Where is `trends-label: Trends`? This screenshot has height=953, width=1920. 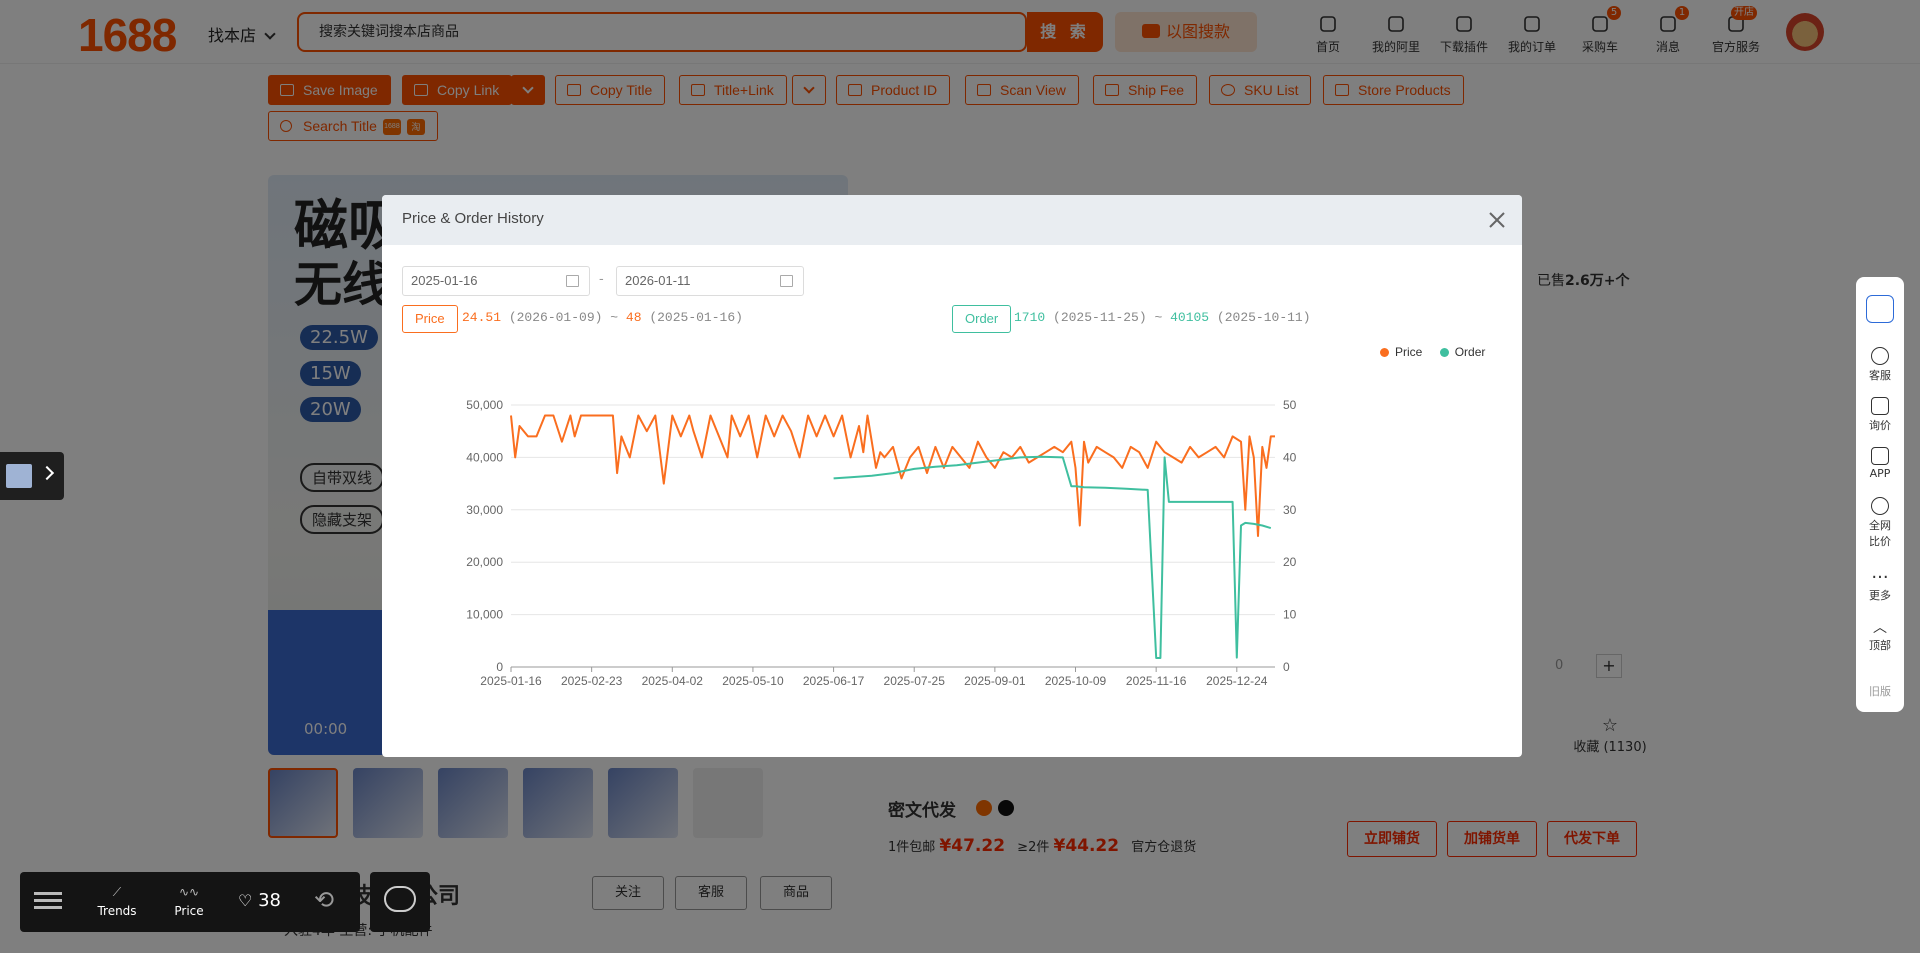 trends-label: Trends is located at coordinates (117, 911).